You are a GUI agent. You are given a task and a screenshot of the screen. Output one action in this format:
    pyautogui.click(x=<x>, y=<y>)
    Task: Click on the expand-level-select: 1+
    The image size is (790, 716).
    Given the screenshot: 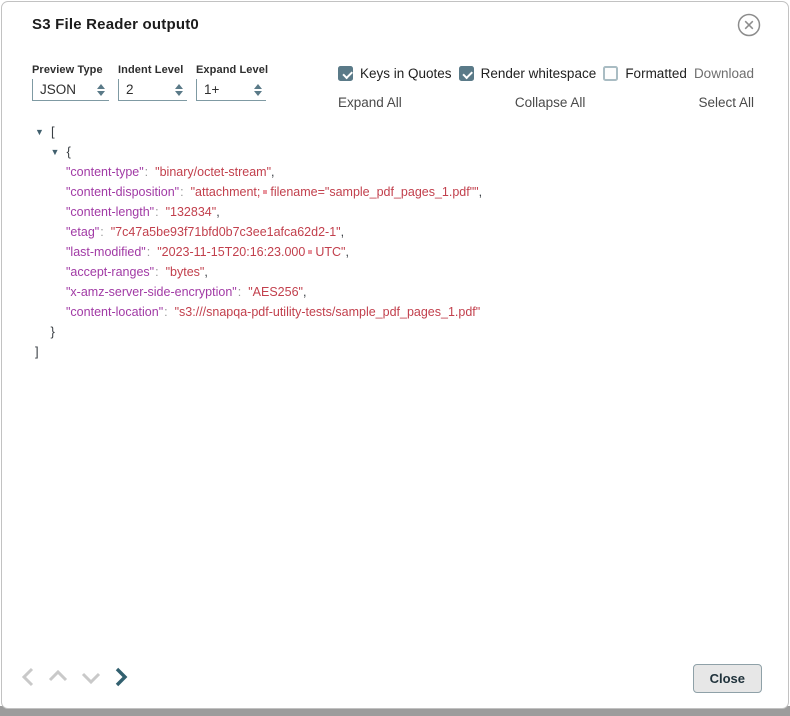 What is the action you would take?
    pyautogui.click(x=231, y=90)
    